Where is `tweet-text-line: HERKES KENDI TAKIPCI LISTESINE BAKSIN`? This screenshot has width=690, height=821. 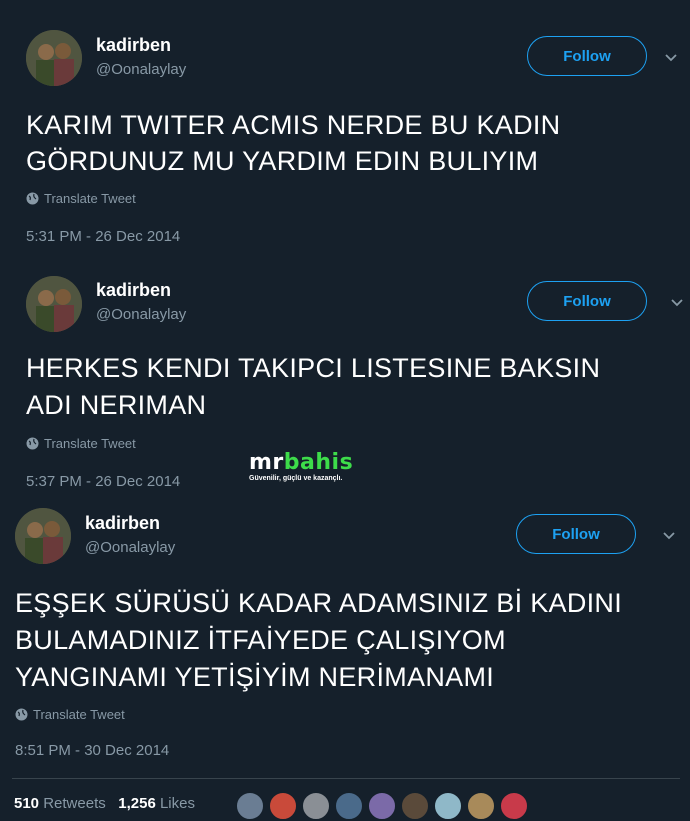 tweet-text-line: HERKES KENDI TAKIPCI LISTESINE BAKSIN is located at coordinates (313, 368).